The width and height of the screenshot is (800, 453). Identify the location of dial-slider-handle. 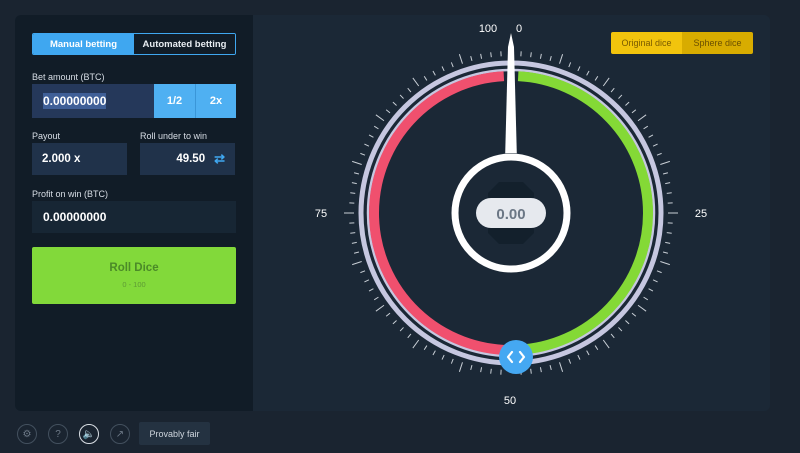
(516, 357).